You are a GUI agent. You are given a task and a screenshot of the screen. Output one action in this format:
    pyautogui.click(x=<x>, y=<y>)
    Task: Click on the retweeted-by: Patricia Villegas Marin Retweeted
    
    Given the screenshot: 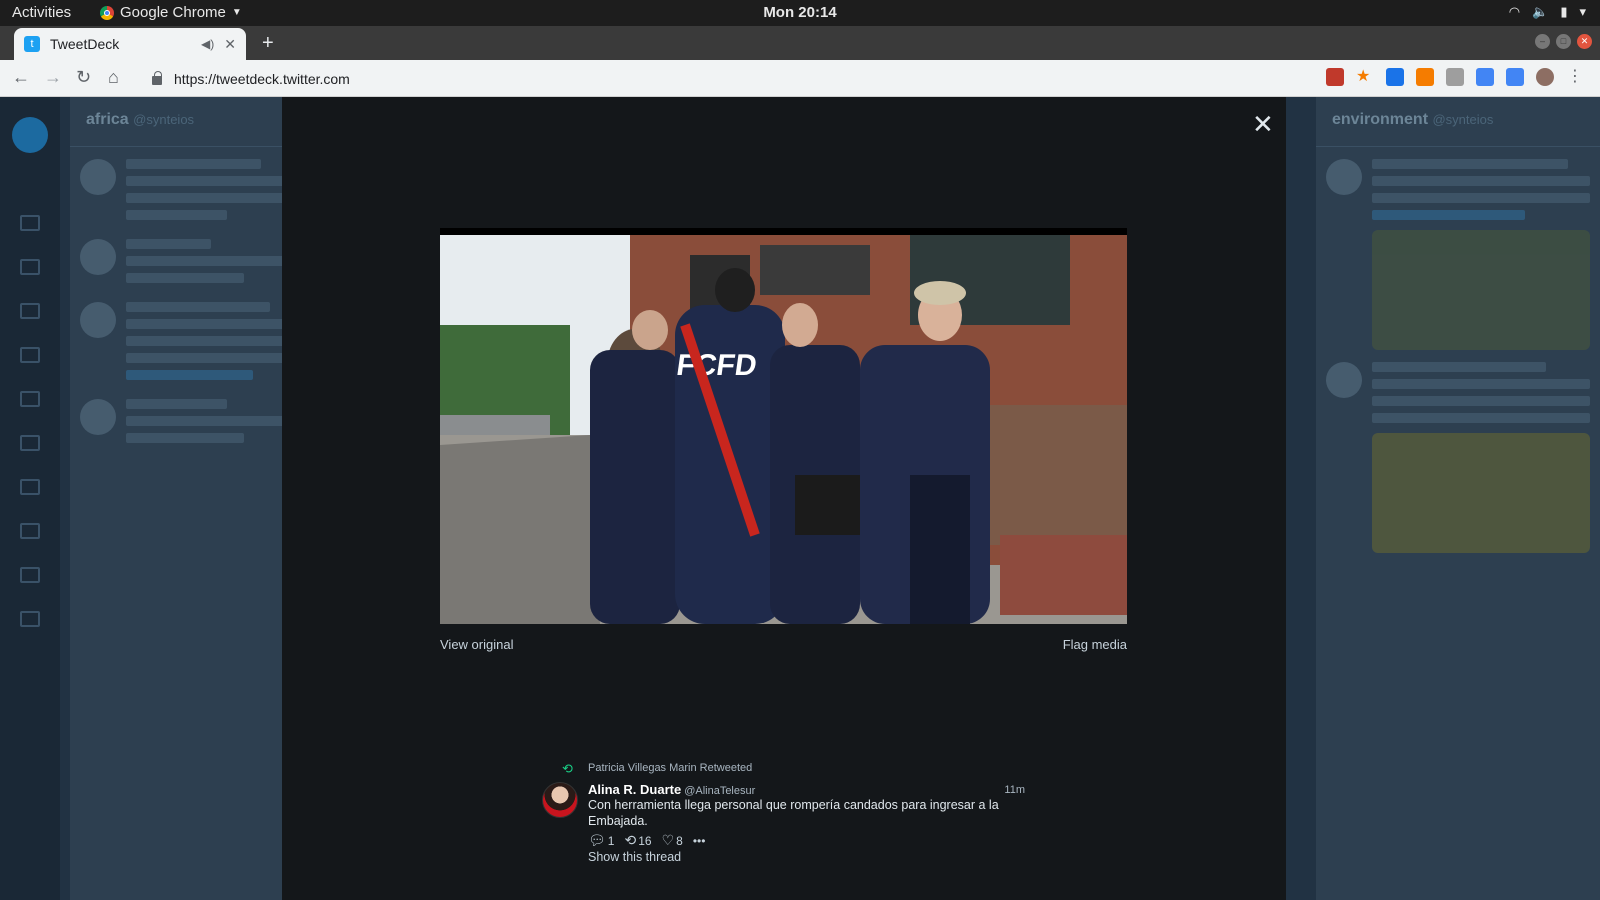 What is the action you would take?
    pyautogui.click(x=670, y=768)
    